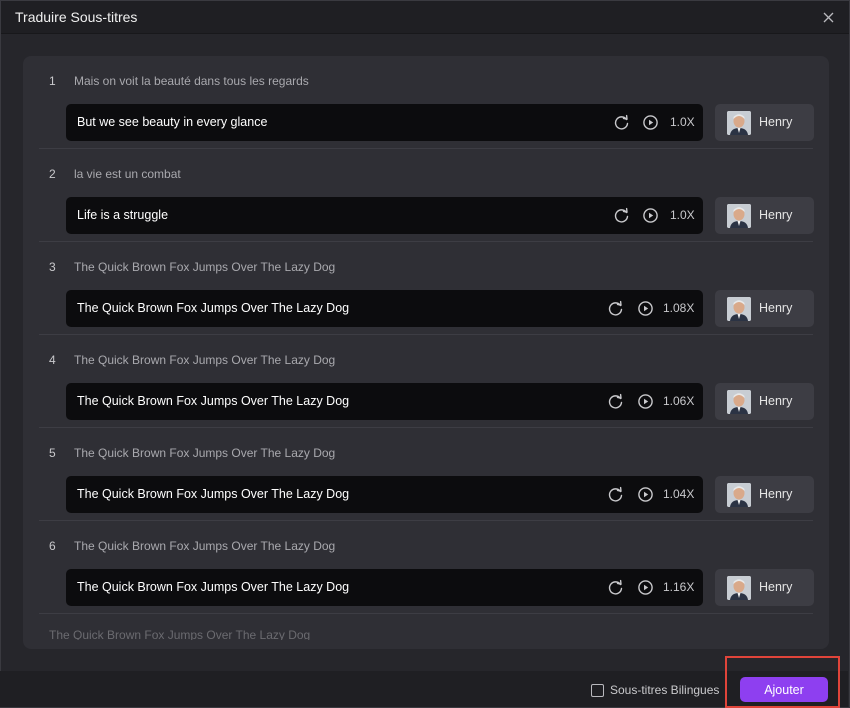 The image size is (850, 708). Describe the element at coordinates (679, 494) in the screenshot. I see `speed-label: 1.04X` at that location.